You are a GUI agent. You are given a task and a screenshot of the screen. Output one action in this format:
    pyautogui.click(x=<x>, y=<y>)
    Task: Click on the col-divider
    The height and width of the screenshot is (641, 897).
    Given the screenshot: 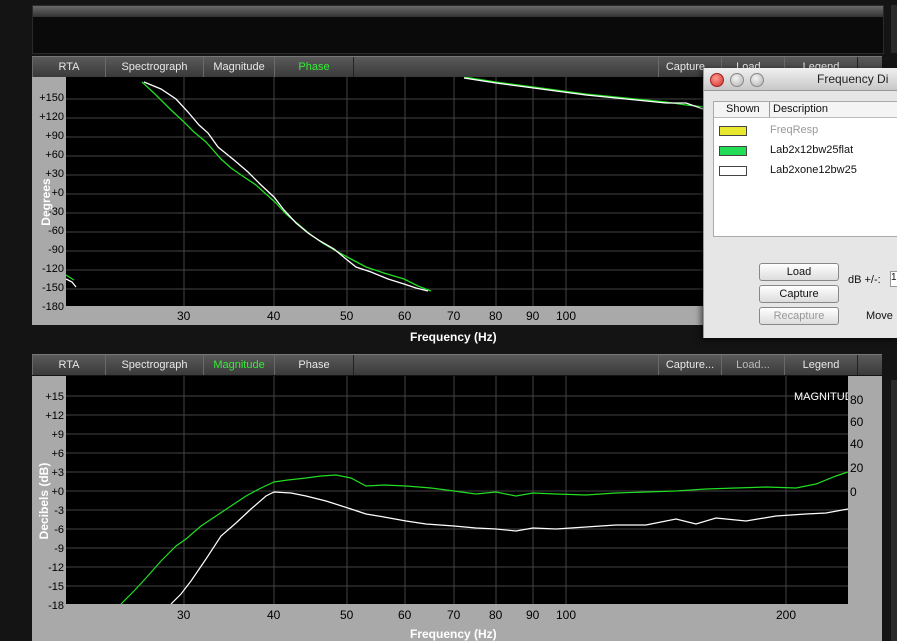 What is the action you would take?
    pyautogui.click(x=769, y=109)
    